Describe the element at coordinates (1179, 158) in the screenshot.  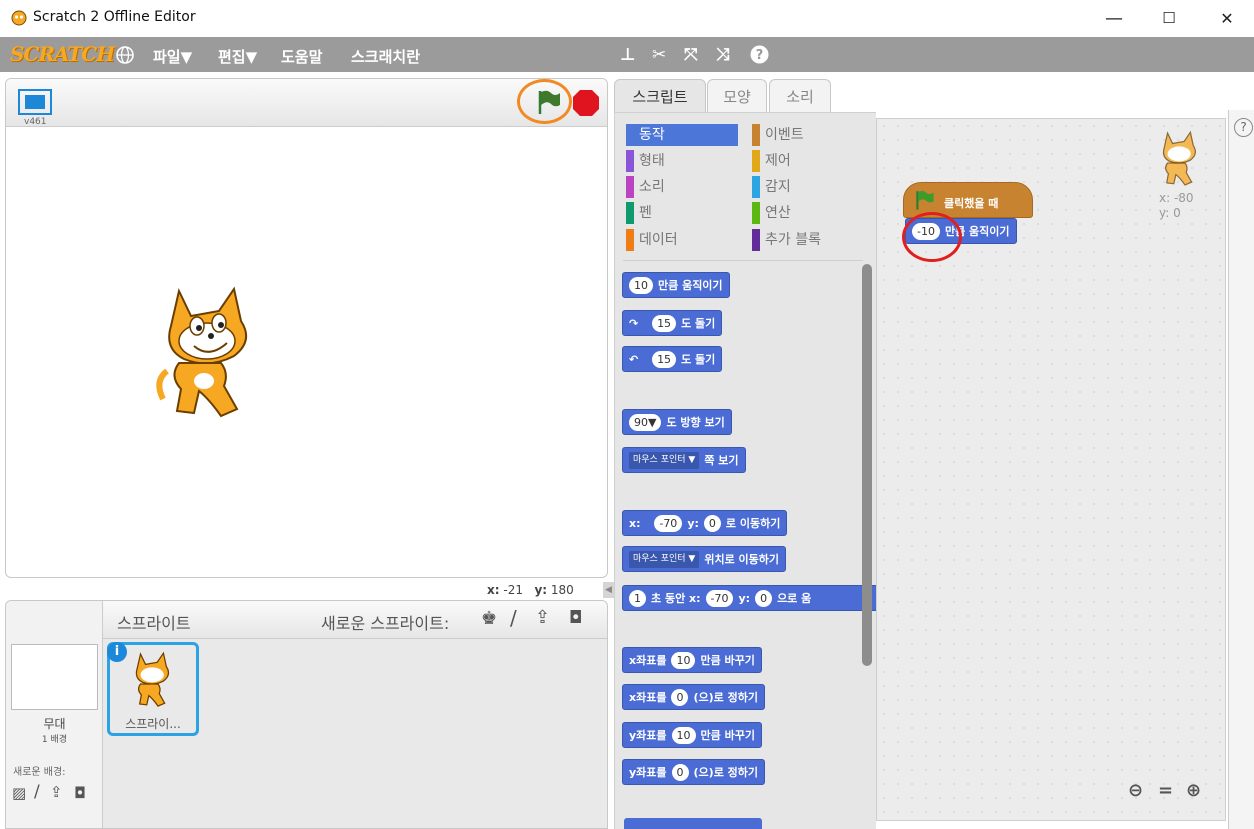
I see `current-sprite-thumbnail` at that location.